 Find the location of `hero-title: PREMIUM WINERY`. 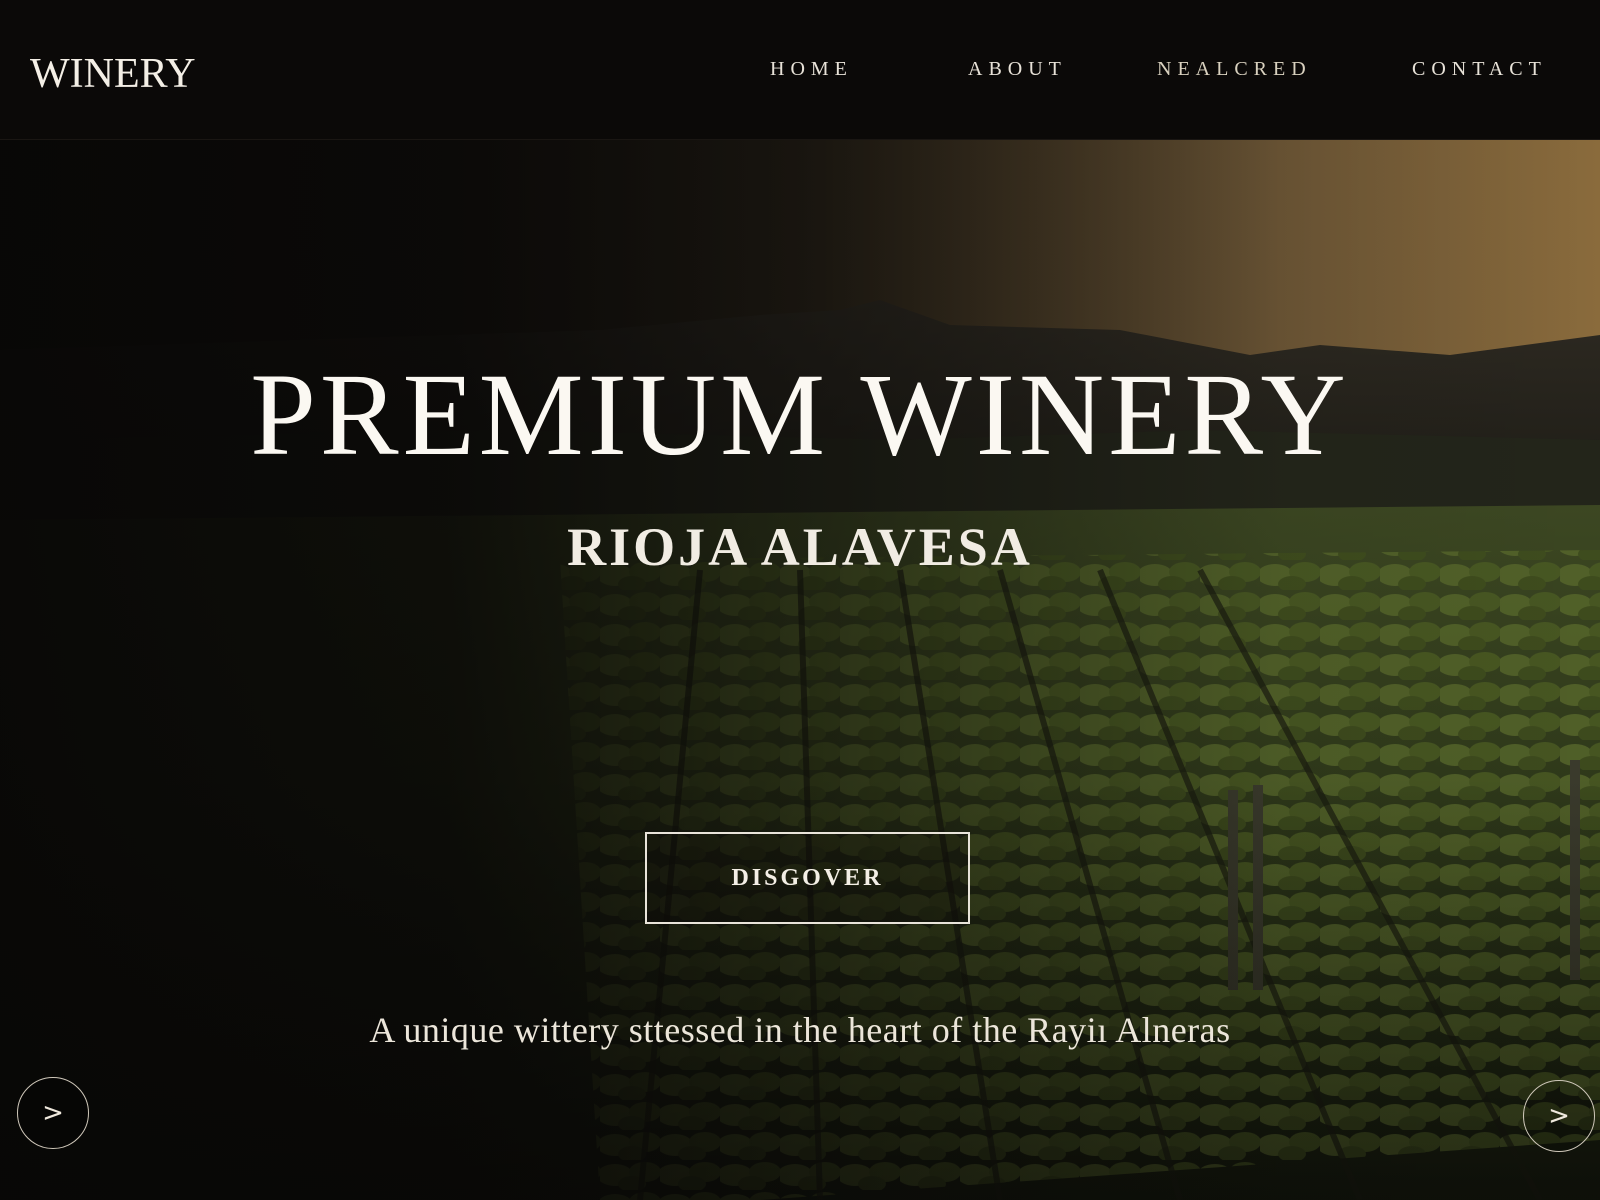

hero-title: PREMIUM WINERY is located at coordinates (800, 414).